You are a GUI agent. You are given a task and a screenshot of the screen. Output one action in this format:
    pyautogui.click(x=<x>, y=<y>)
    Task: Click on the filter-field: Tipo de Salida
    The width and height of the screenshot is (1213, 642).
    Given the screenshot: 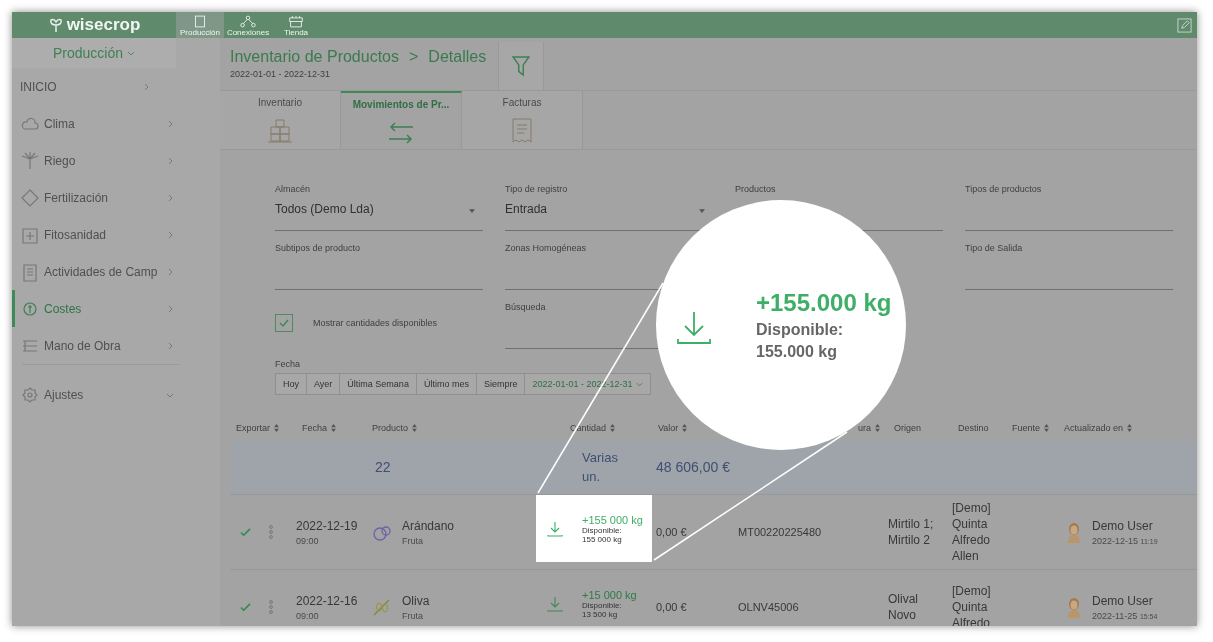 What is the action you would take?
    pyautogui.click(x=1069, y=265)
    